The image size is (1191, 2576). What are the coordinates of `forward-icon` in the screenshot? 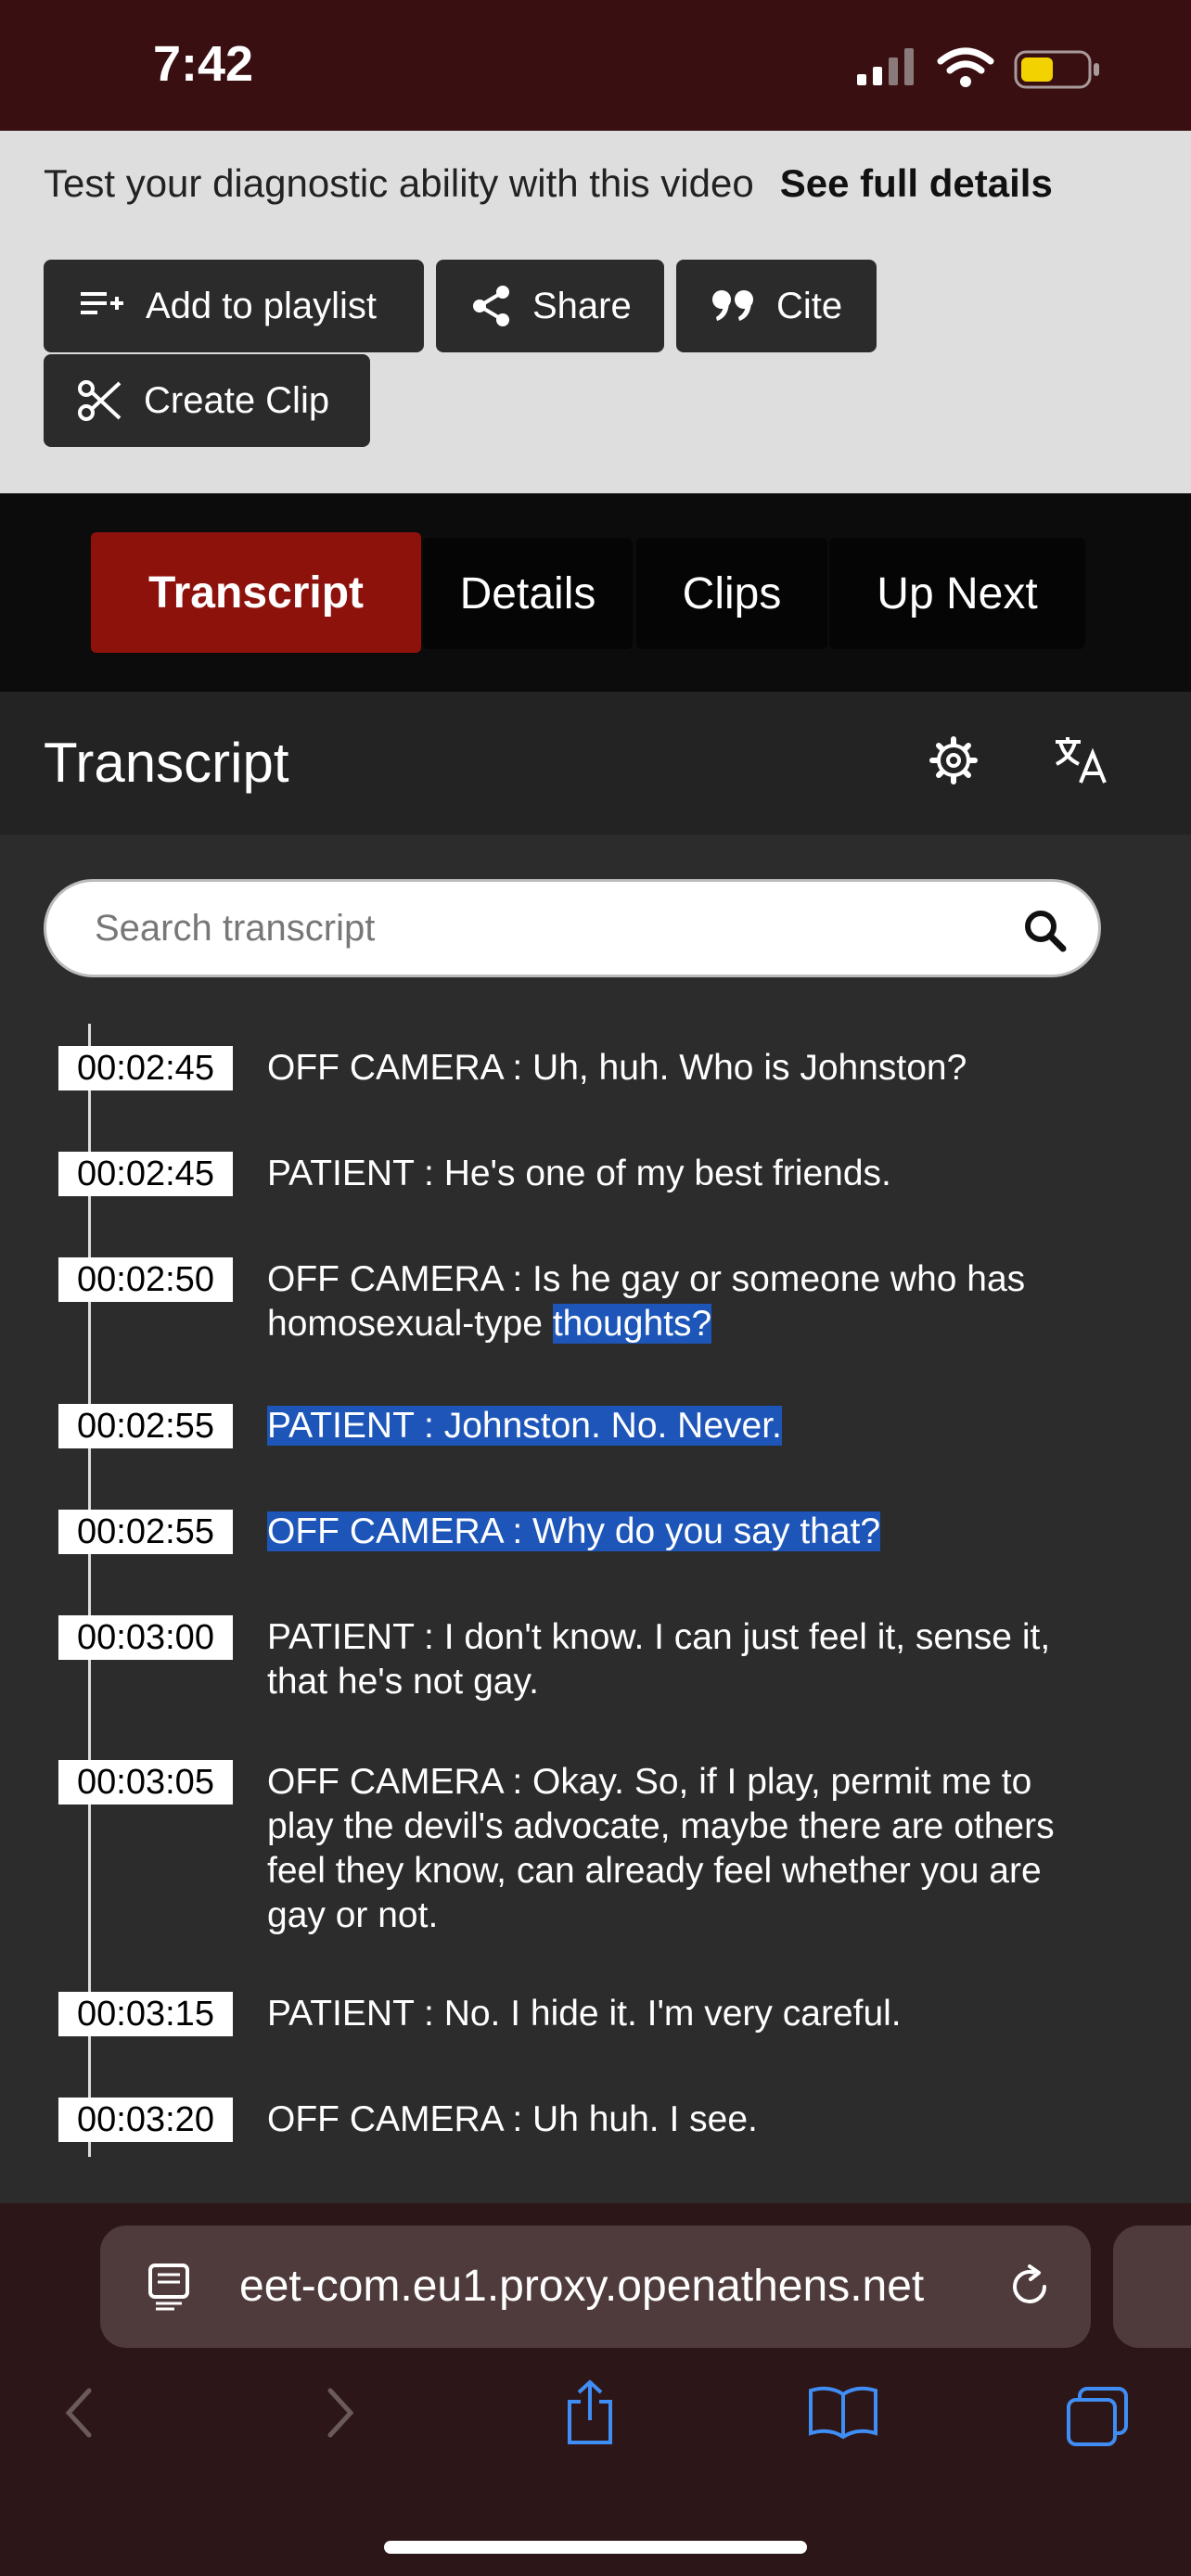 It's located at (339, 2415).